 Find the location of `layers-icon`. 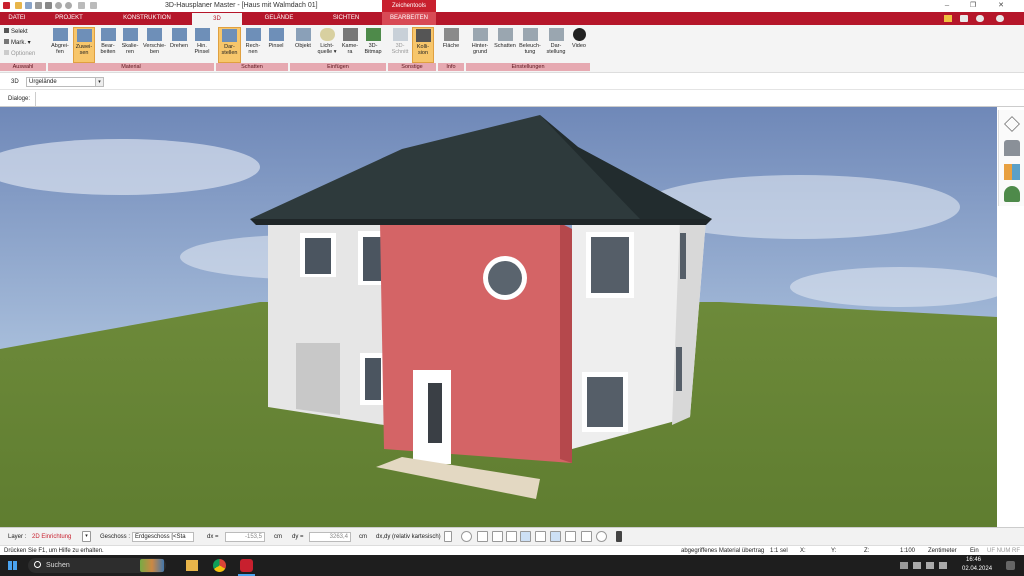

layers-icon is located at coordinates (1012, 124).